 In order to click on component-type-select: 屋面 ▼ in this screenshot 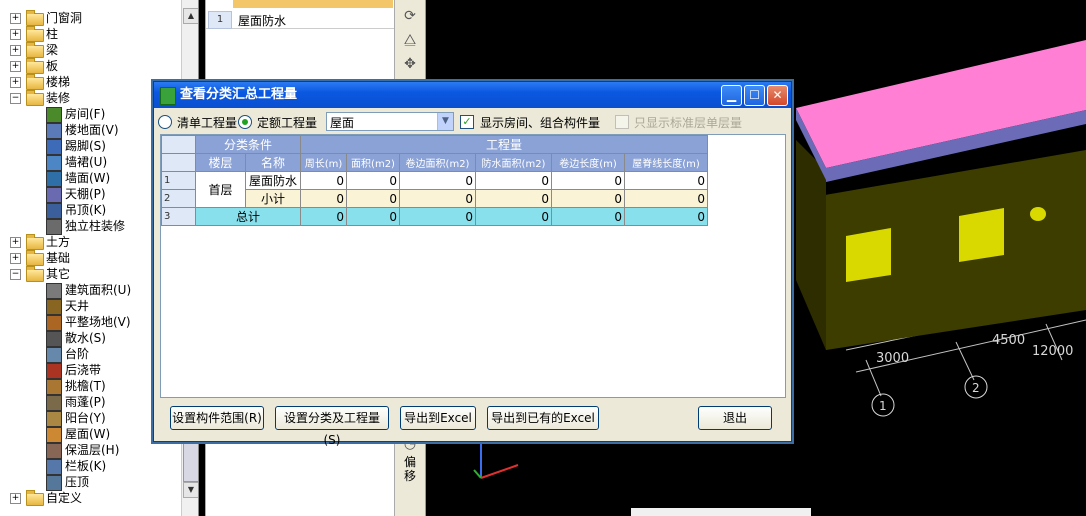, I will do `click(390, 121)`.